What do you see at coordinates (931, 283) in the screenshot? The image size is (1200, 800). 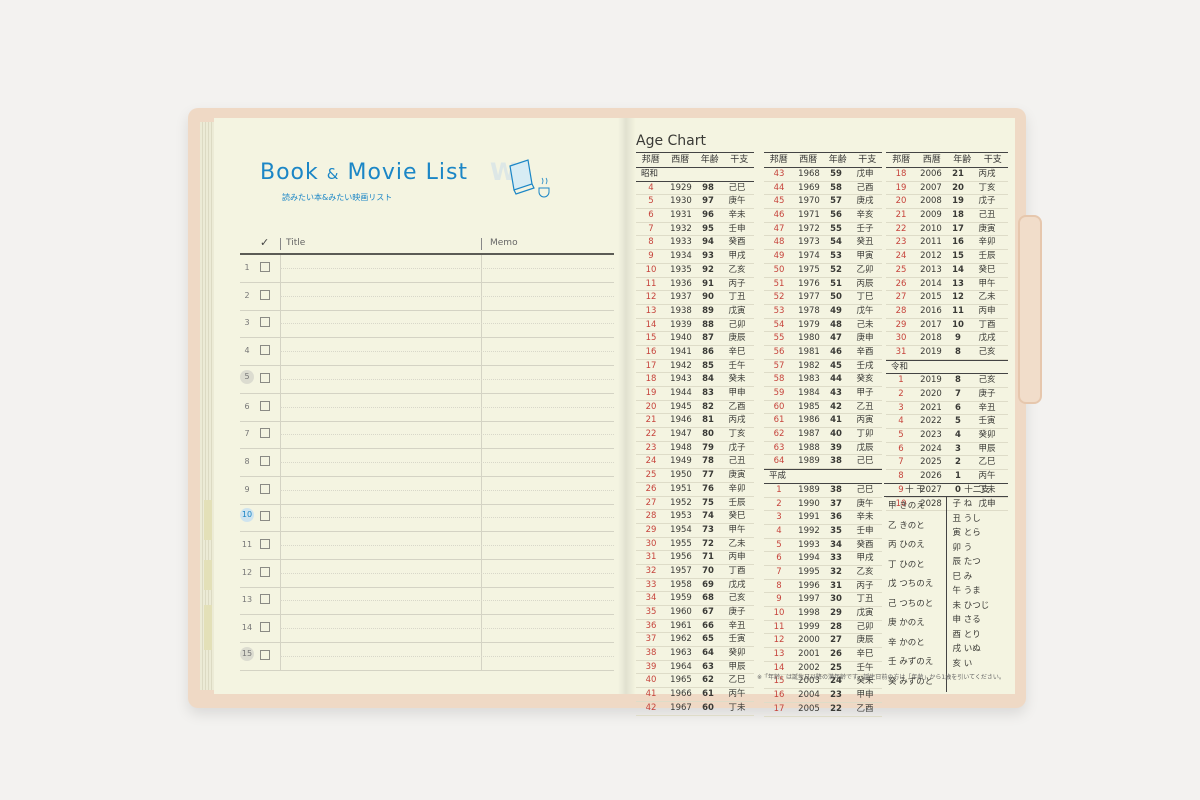 I see `western-year-cell: 2014` at bounding box center [931, 283].